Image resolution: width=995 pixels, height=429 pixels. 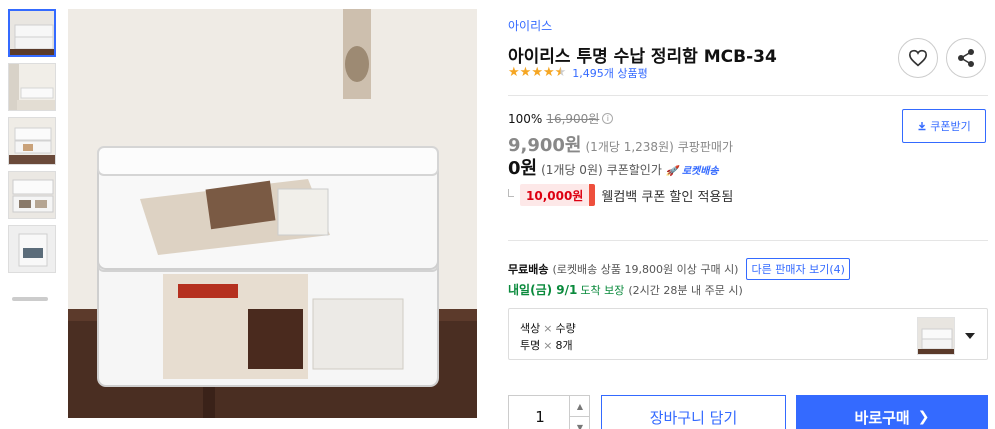 I want to click on add-to-cart-button: 장바구니 담기, so click(x=693, y=412).